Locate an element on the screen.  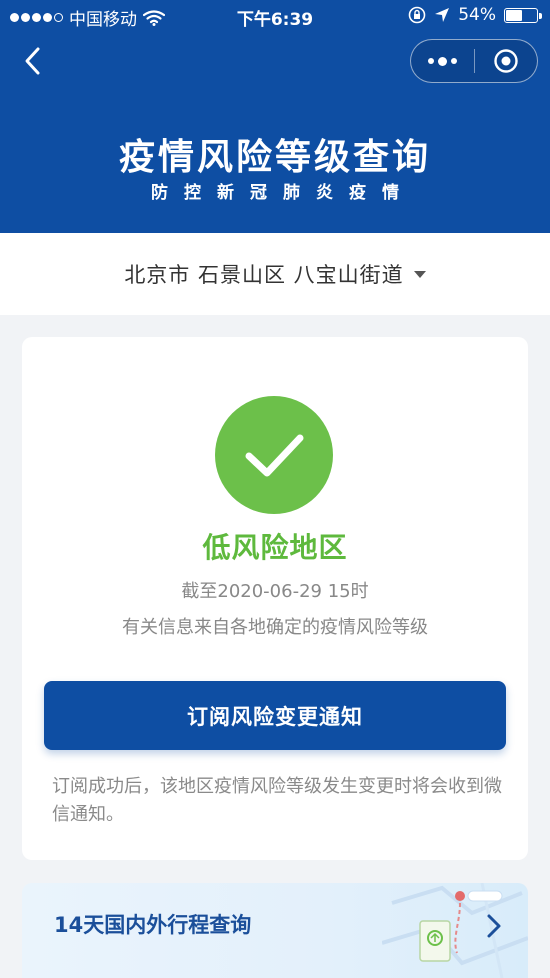
subscribe-note: 订阅成功后，该地区疫情风险等级发生变更时将会收到微信通知。 is located at coordinates (277, 800).